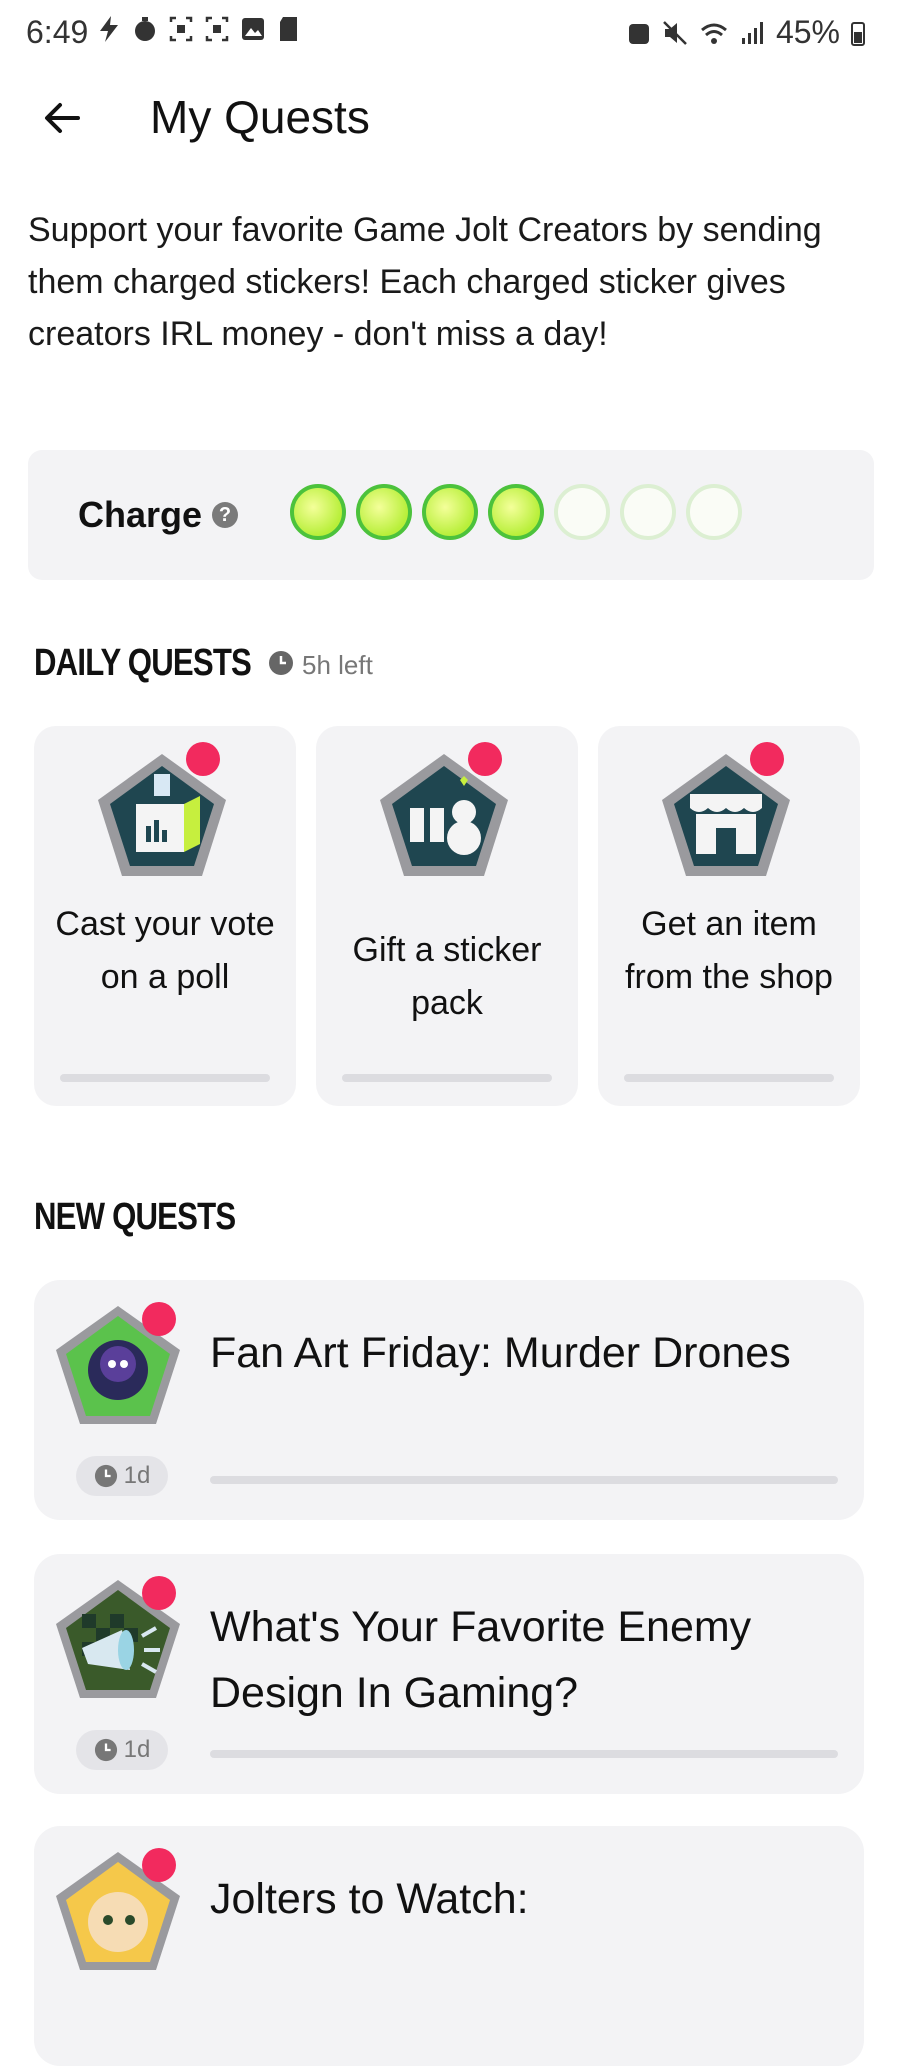  What do you see at coordinates (675, 32) in the screenshot?
I see `mute-icon` at bounding box center [675, 32].